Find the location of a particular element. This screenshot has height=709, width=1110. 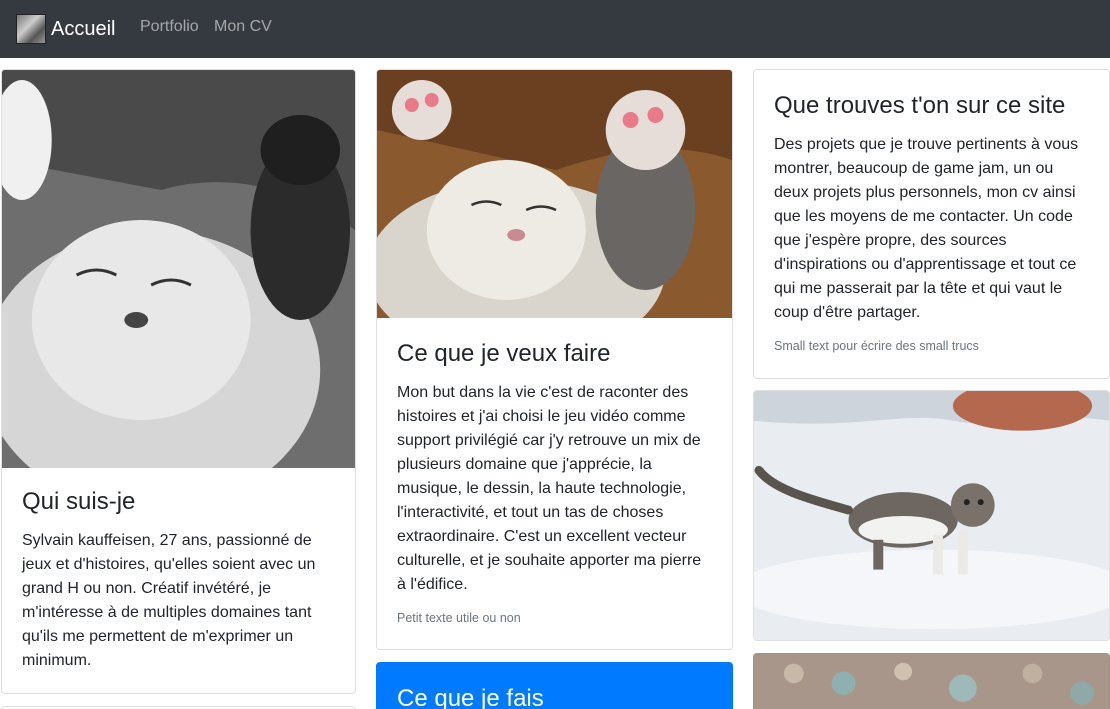

cat-photo-snow is located at coordinates (931, 515).